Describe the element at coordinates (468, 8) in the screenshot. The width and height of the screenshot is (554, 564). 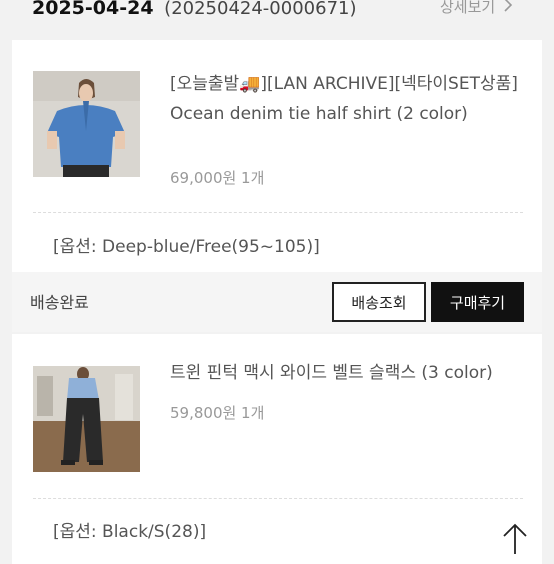
I see `order-detail-label: 상세보기` at that location.